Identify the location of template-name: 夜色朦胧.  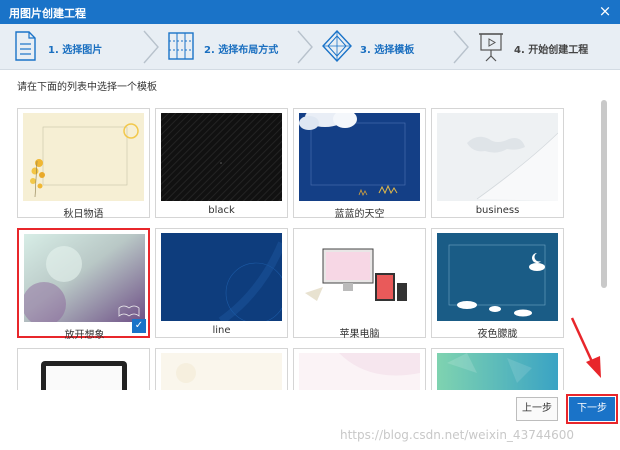
(497, 334).